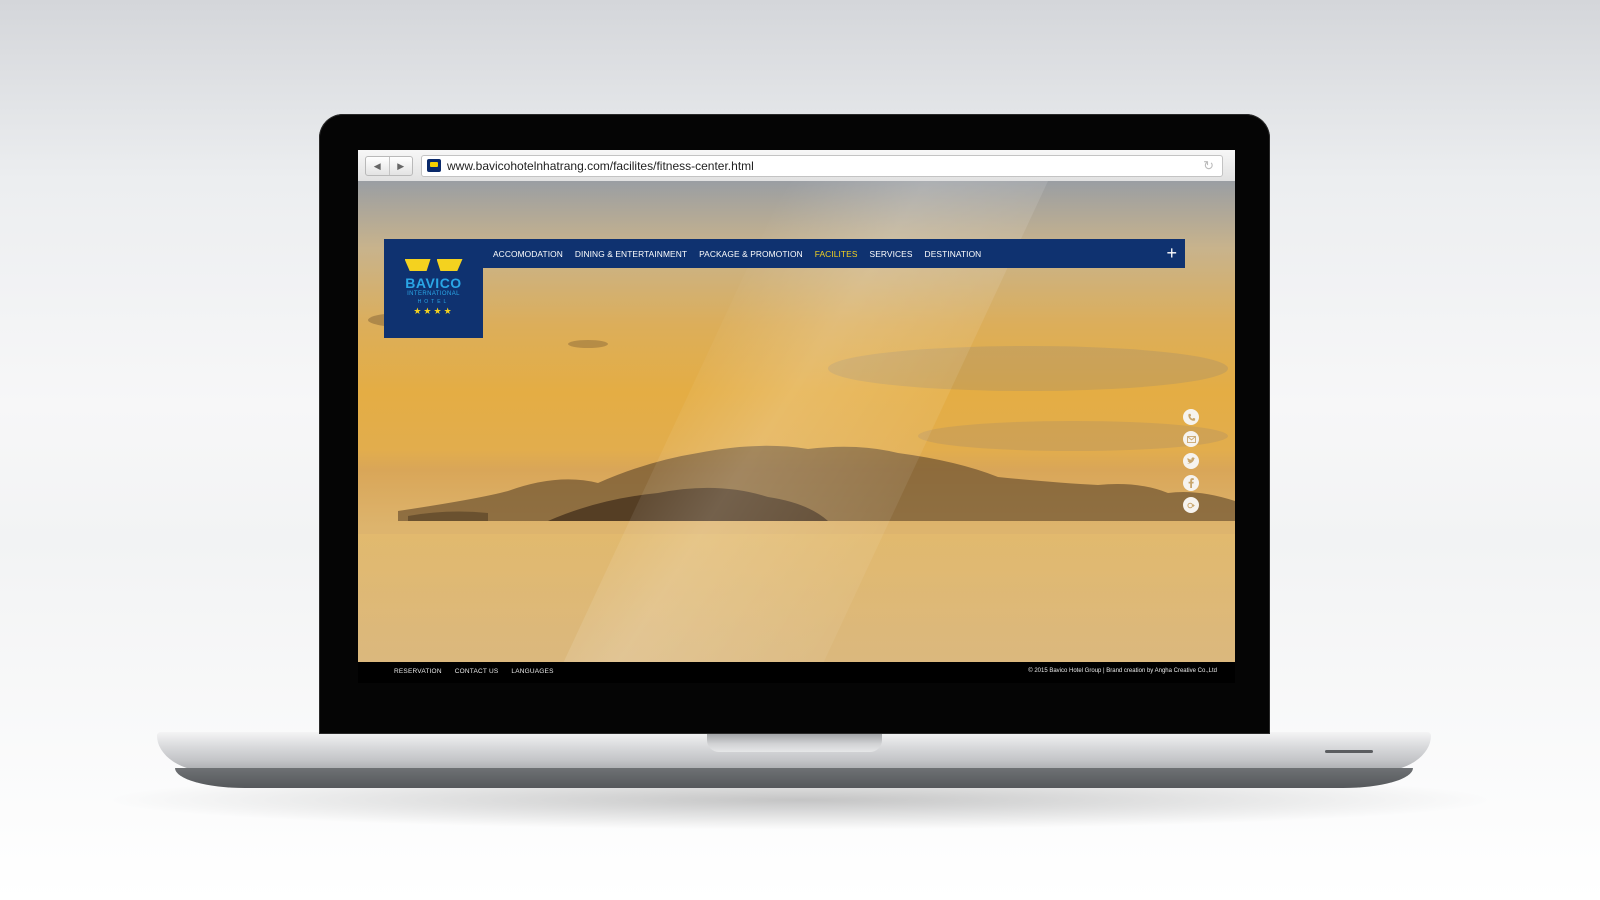 The image size is (1600, 900). What do you see at coordinates (377, 166) in the screenshot?
I see `back-icon: ◀` at bounding box center [377, 166].